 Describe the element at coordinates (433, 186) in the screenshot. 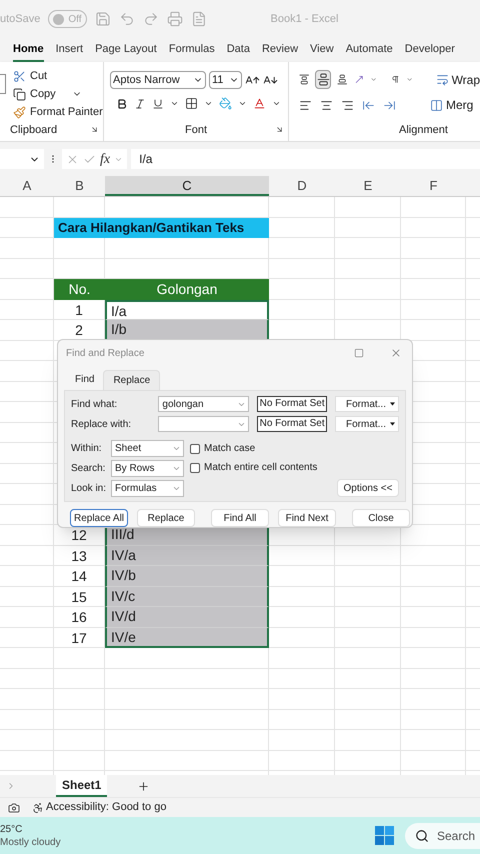

I see `column-header: F` at that location.